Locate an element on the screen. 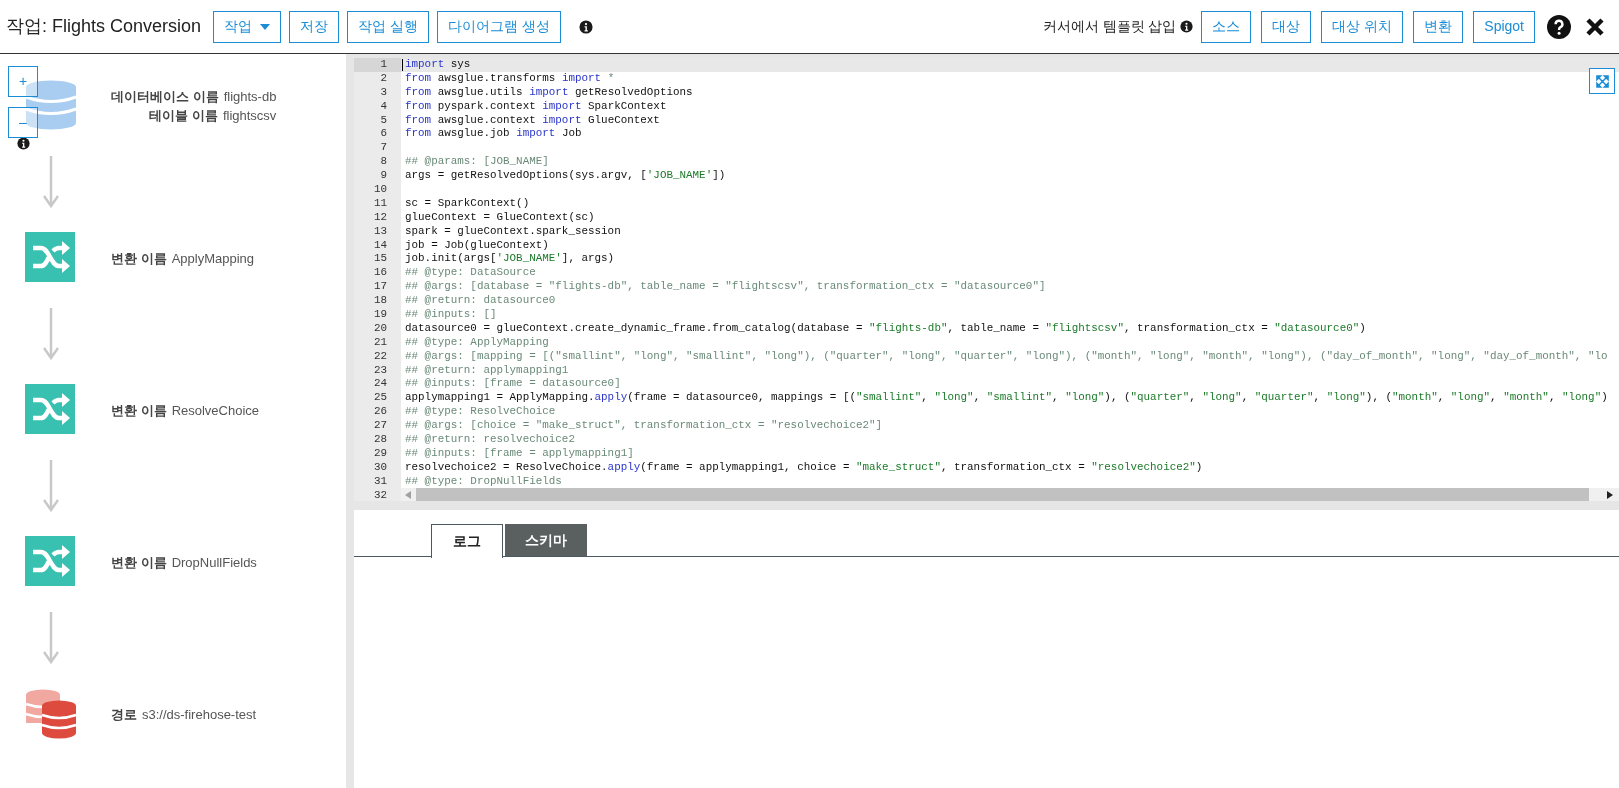 The width and height of the screenshot is (1619, 788). line-number: 25 is located at coordinates (380, 398).